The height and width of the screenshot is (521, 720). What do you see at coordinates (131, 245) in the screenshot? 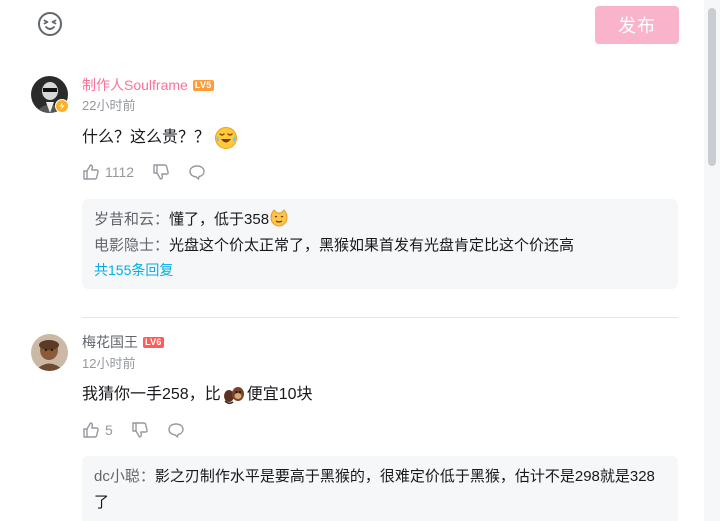
I see `reply-username: 电影隐士：` at bounding box center [131, 245].